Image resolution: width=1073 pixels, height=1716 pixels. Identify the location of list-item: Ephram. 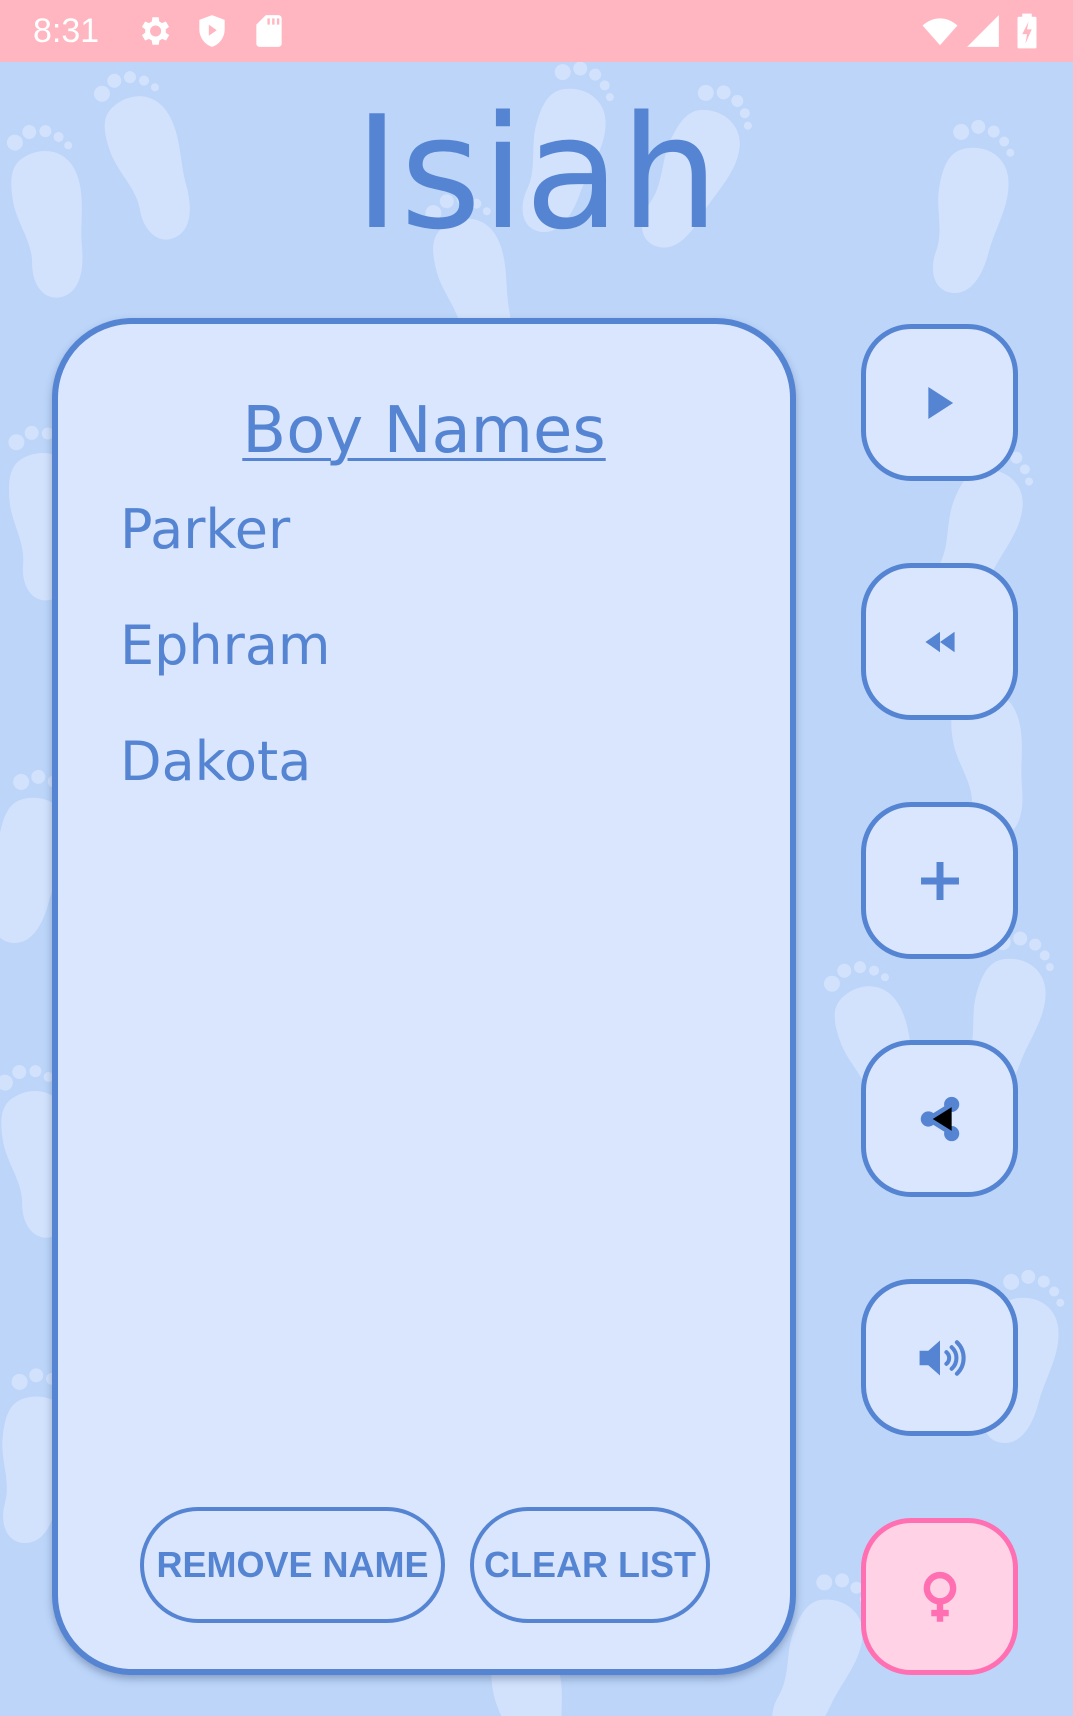
(225, 673).